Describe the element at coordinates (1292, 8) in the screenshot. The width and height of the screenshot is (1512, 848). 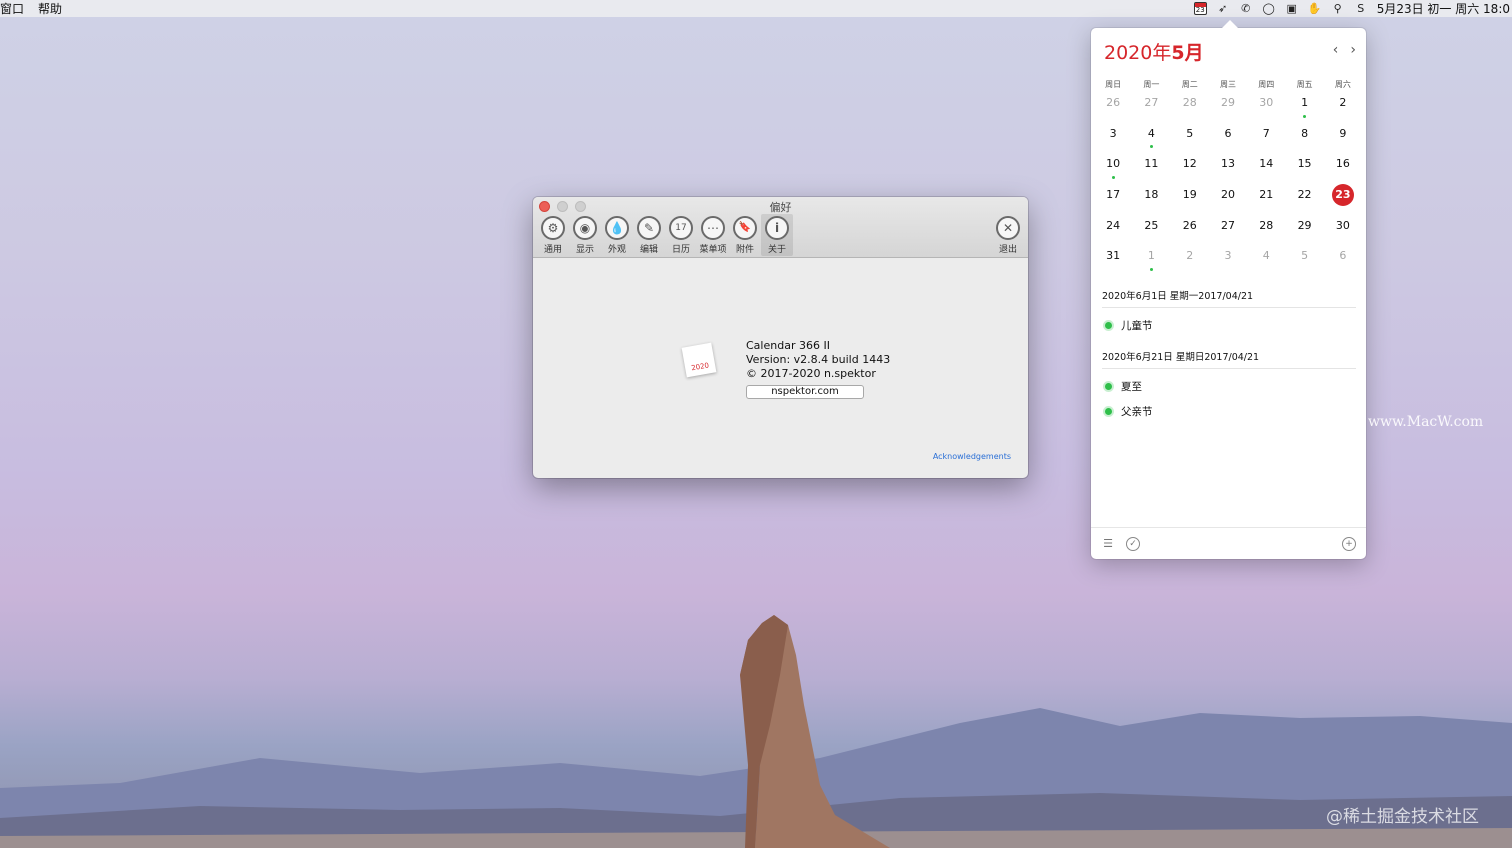
I see `screen-icon: ▣` at that location.